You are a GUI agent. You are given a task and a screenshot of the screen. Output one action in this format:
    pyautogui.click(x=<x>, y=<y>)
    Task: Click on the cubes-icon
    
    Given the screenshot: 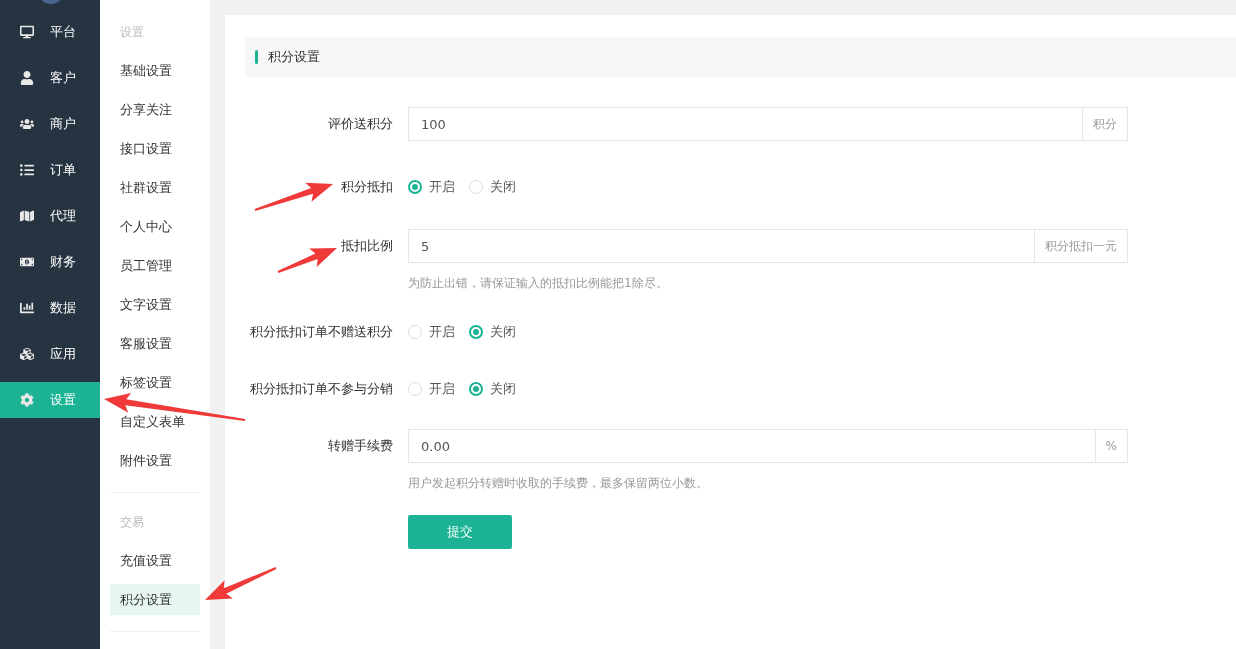 What is the action you would take?
    pyautogui.click(x=27, y=354)
    